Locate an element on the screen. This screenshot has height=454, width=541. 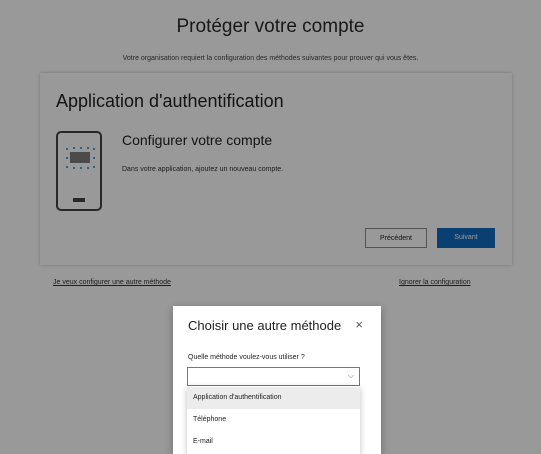
option-phone: Téléphone is located at coordinates (273, 420).